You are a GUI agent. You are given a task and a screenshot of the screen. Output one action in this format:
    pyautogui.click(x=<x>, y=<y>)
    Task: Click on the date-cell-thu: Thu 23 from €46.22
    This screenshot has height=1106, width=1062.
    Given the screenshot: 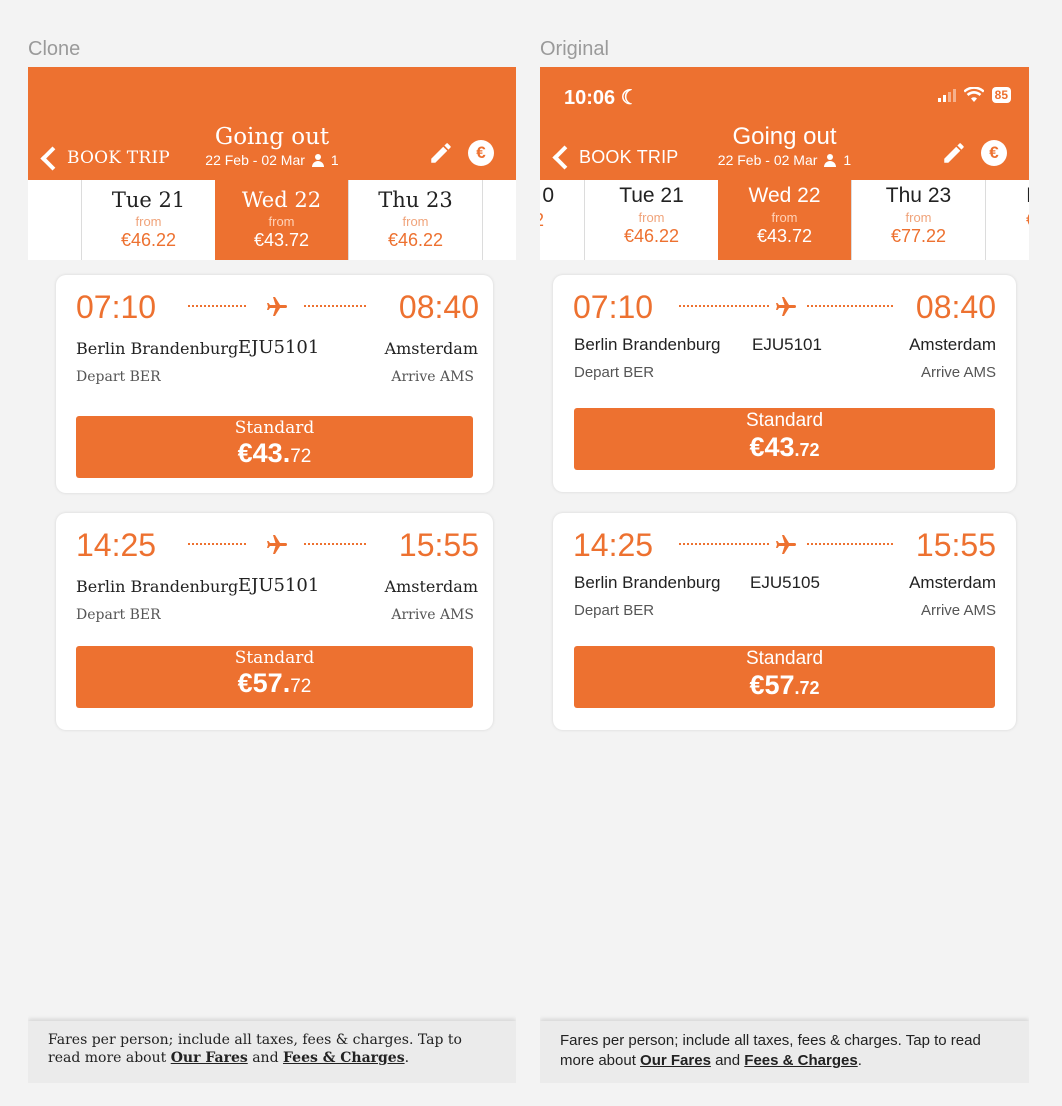 What is the action you would take?
    pyautogui.click(x=415, y=220)
    